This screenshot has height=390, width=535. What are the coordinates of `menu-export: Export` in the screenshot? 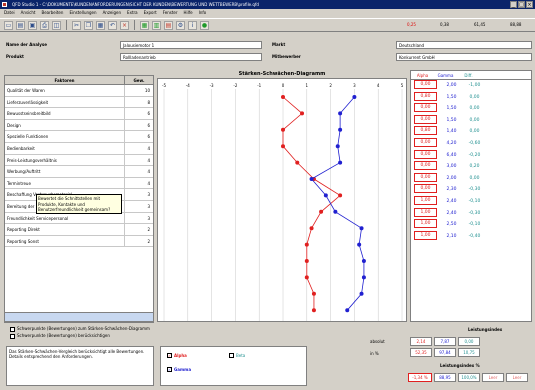 It's located at (150, 13).